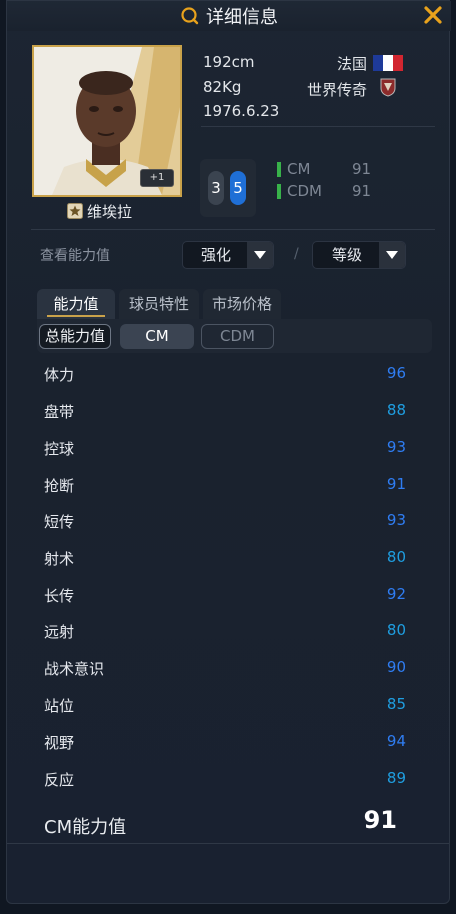 This screenshot has height=914, width=456. What do you see at coordinates (346, 255) in the screenshot?
I see `level-dropdown-value: 等级` at bounding box center [346, 255].